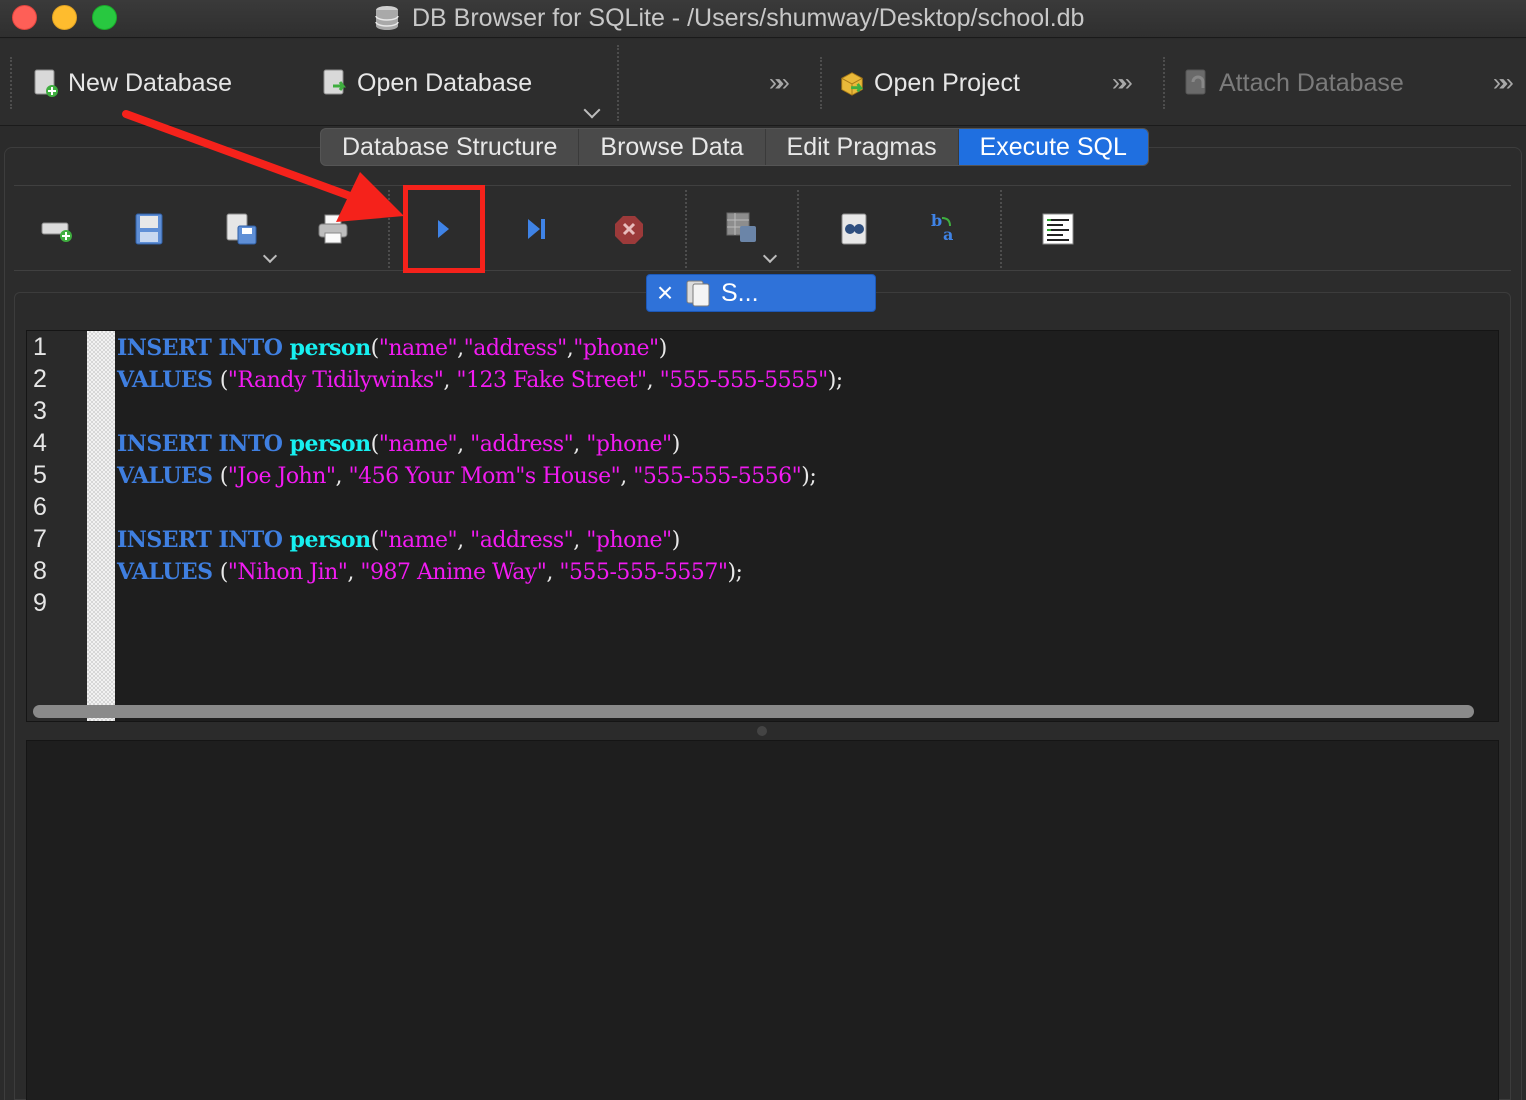  What do you see at coordinates (40, 507) in the screenshot?
I see `line-number: 6` at bounding box center [40, 507].